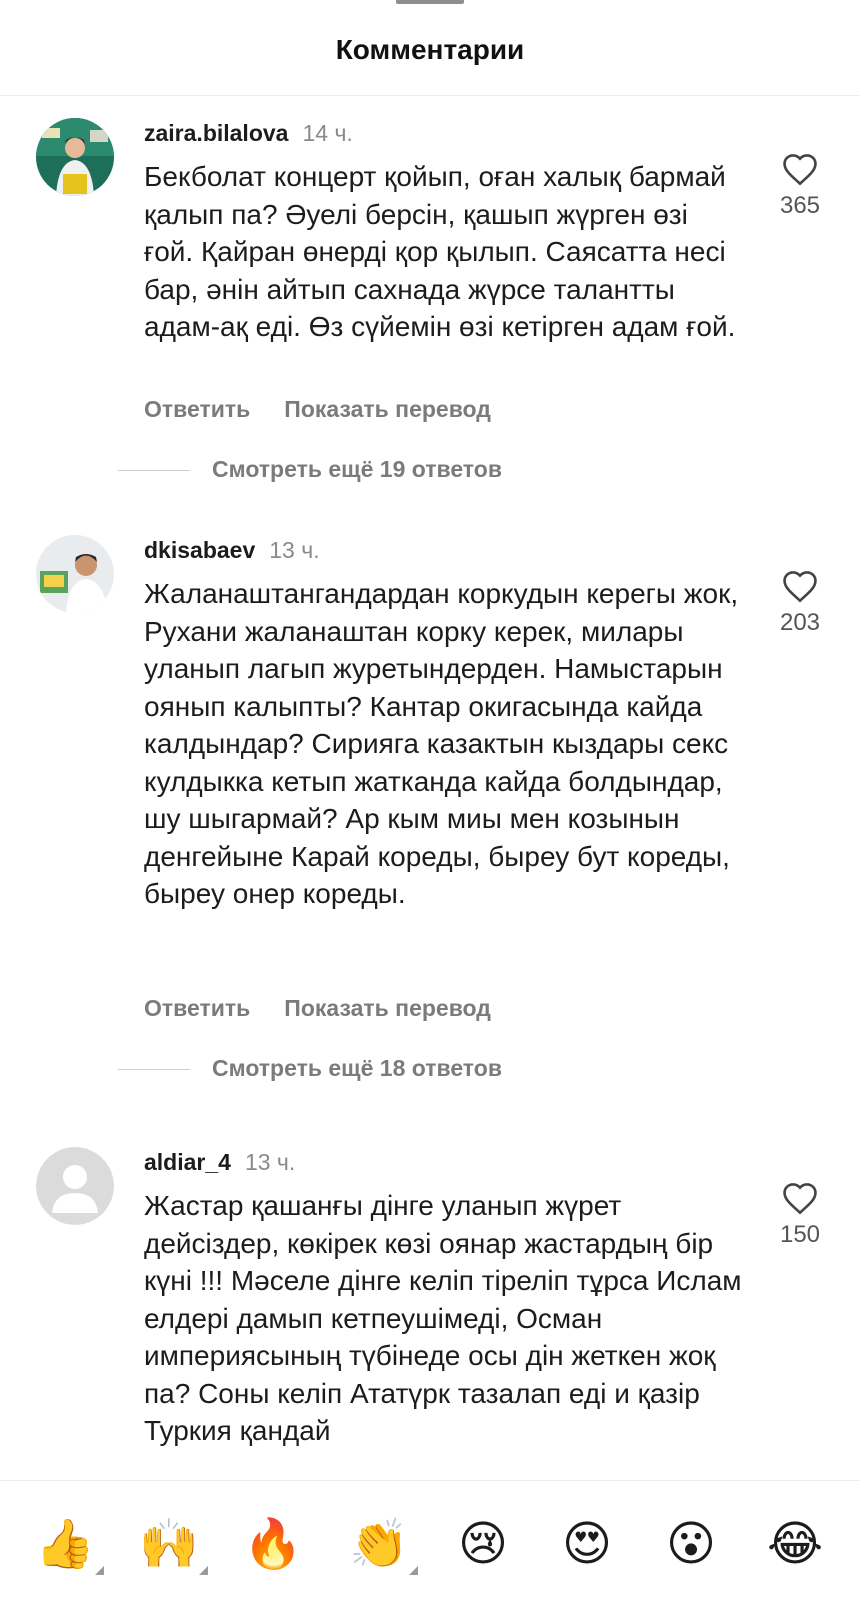 The image size is (860, 1600). Describe the element at coordinates (67, 1544) in the screenshot. I see `thumbs-up-icon: 👍` at that location.